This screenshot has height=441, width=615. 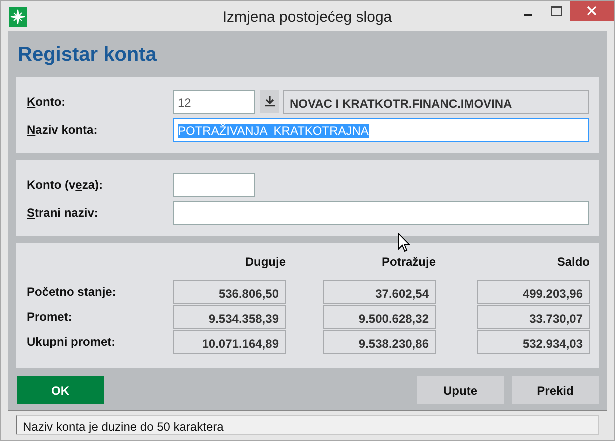 What do you see at coordinates (50, 317) in the screenshot?
I see `row-label: Promet:` at bounding box center [50, 317].